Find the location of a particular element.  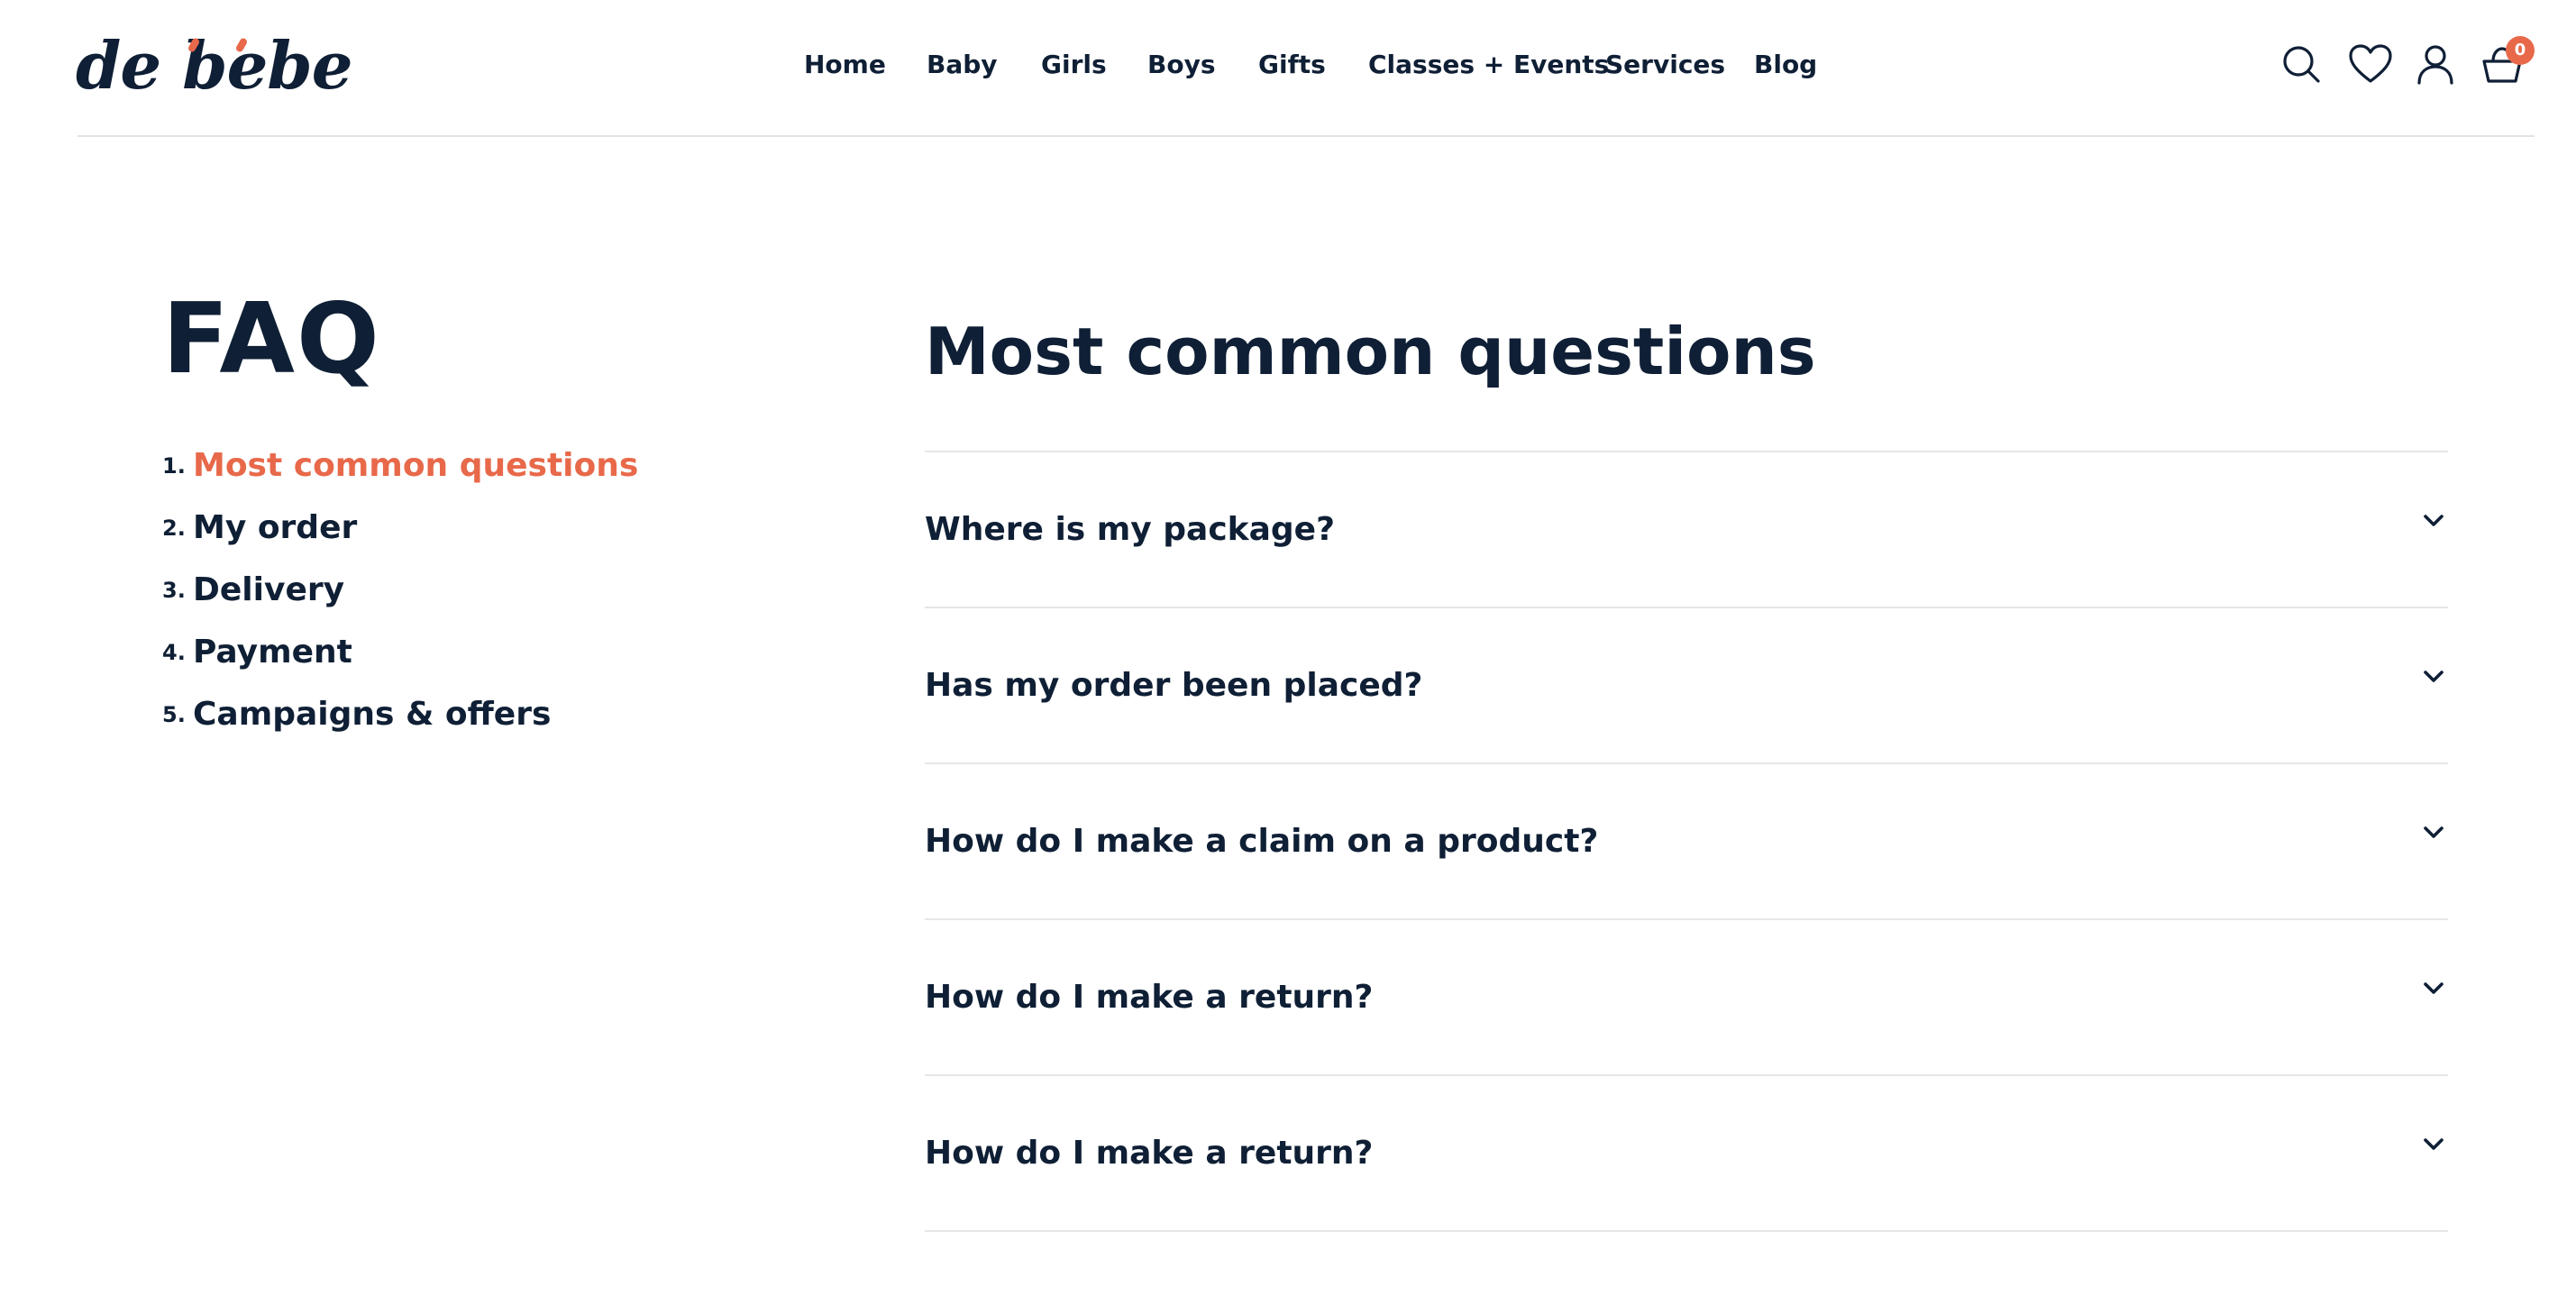

faq-category-item: 3. Delivery is located at coordinates (486, 590).